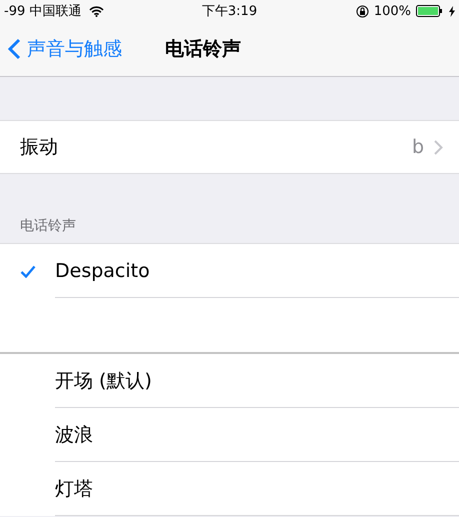 The width and height of the screenshot is (459, 517). What do you see at coordinates (418, 147) in the screenshot?
I see `vibration-value: b` at bounding box center [418, 147].